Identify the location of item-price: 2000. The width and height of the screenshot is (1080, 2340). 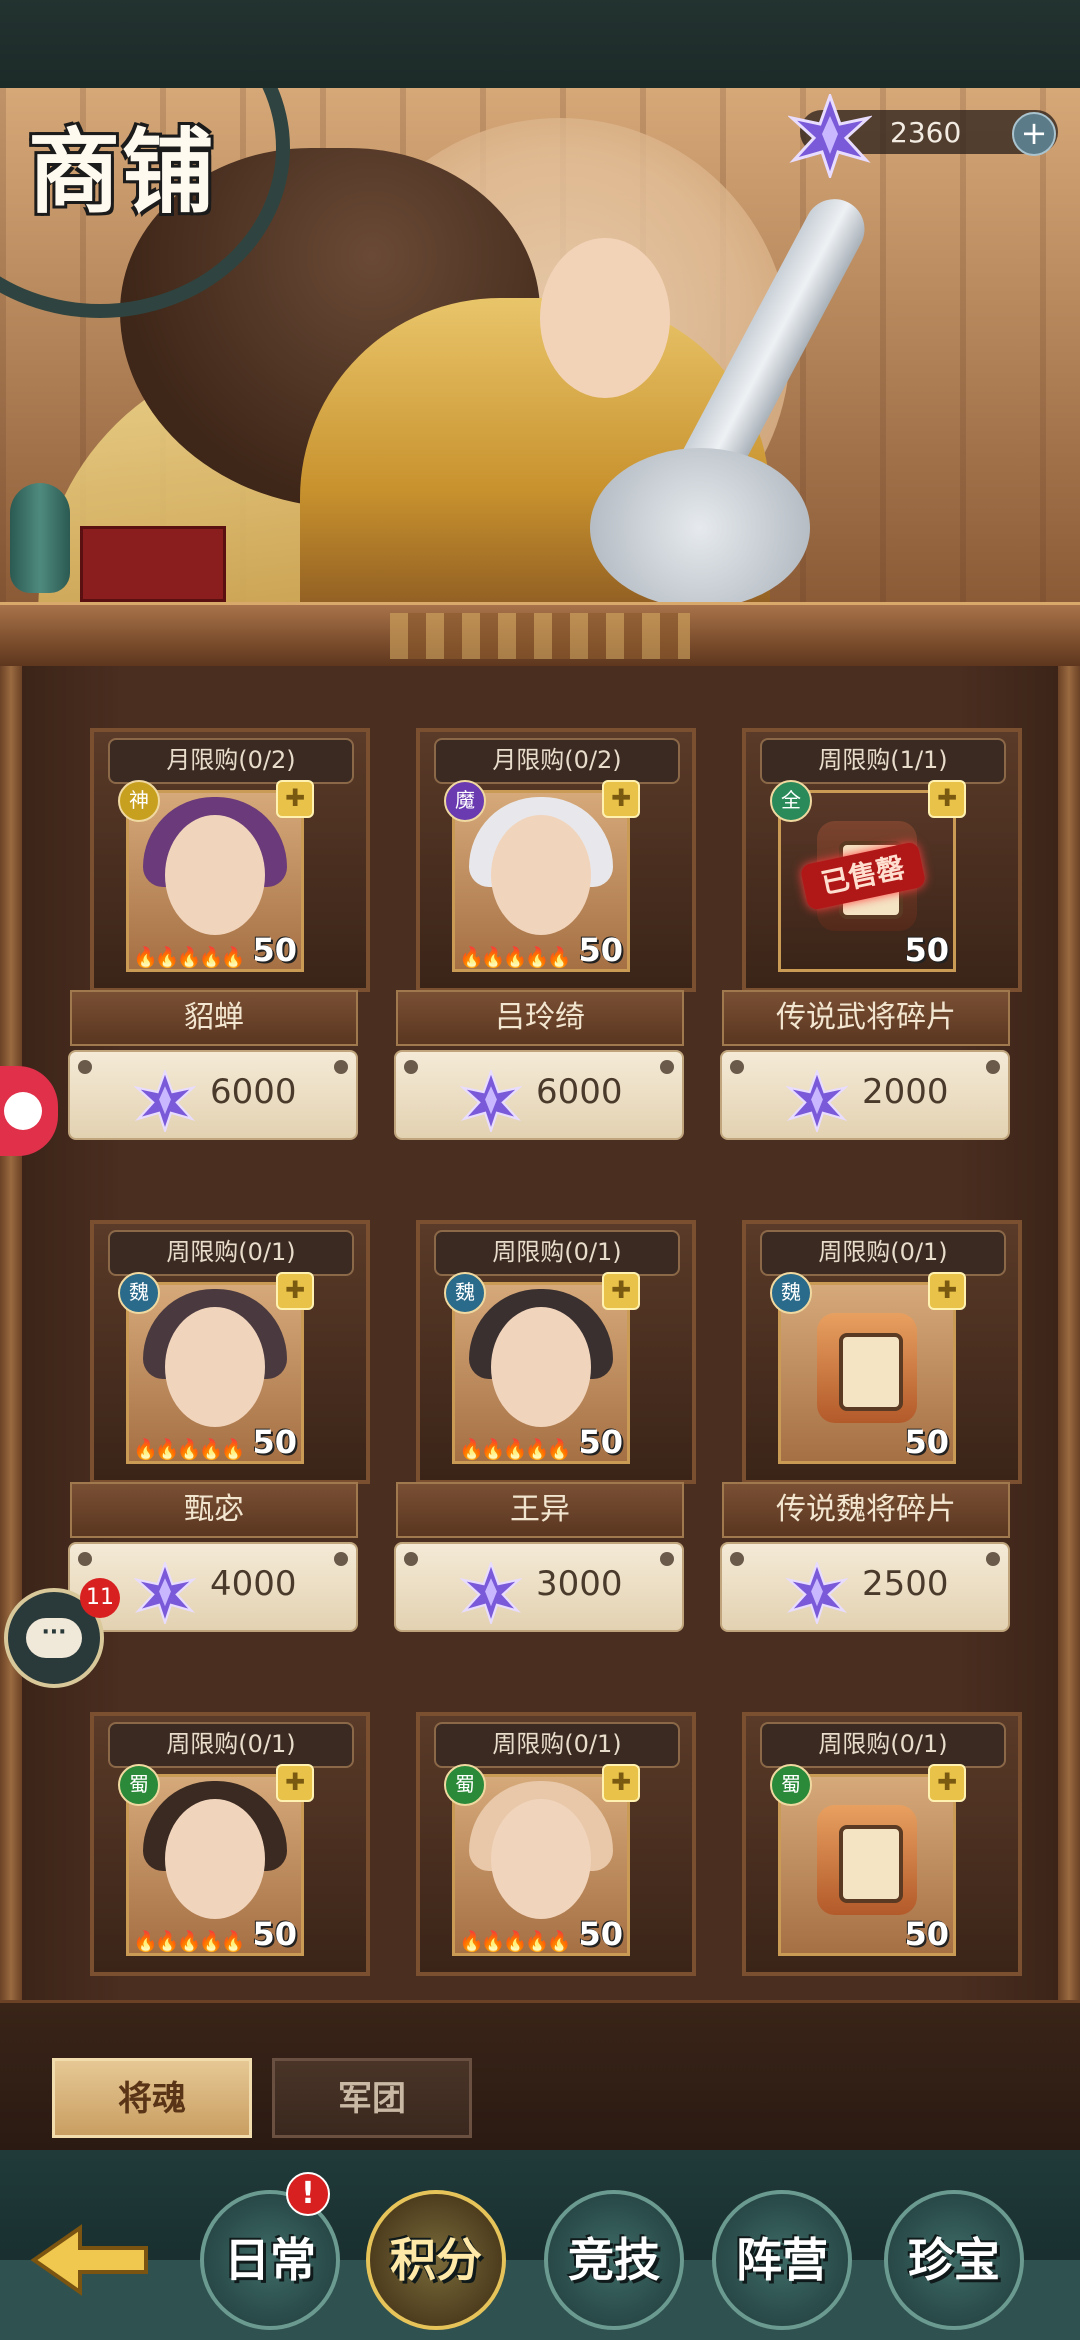
(905, 1092).